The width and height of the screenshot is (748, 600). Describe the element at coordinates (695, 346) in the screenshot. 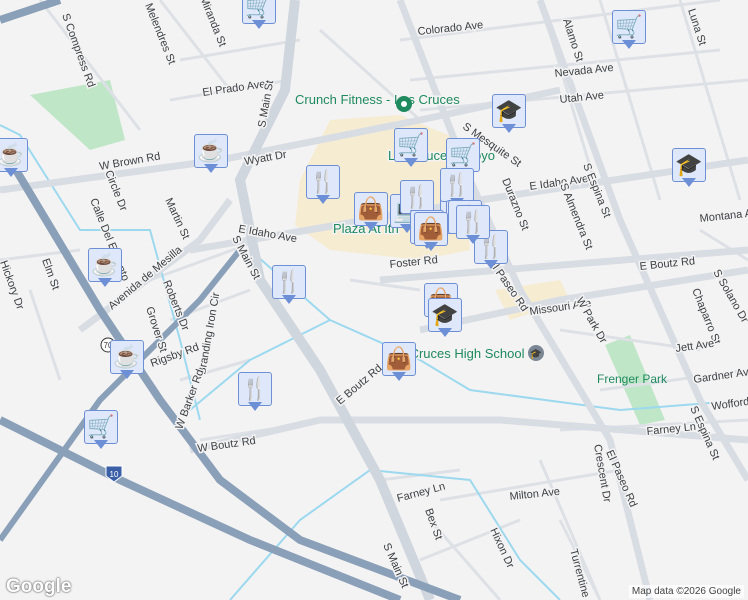

I see `street-label: Jett Ave` at that location.